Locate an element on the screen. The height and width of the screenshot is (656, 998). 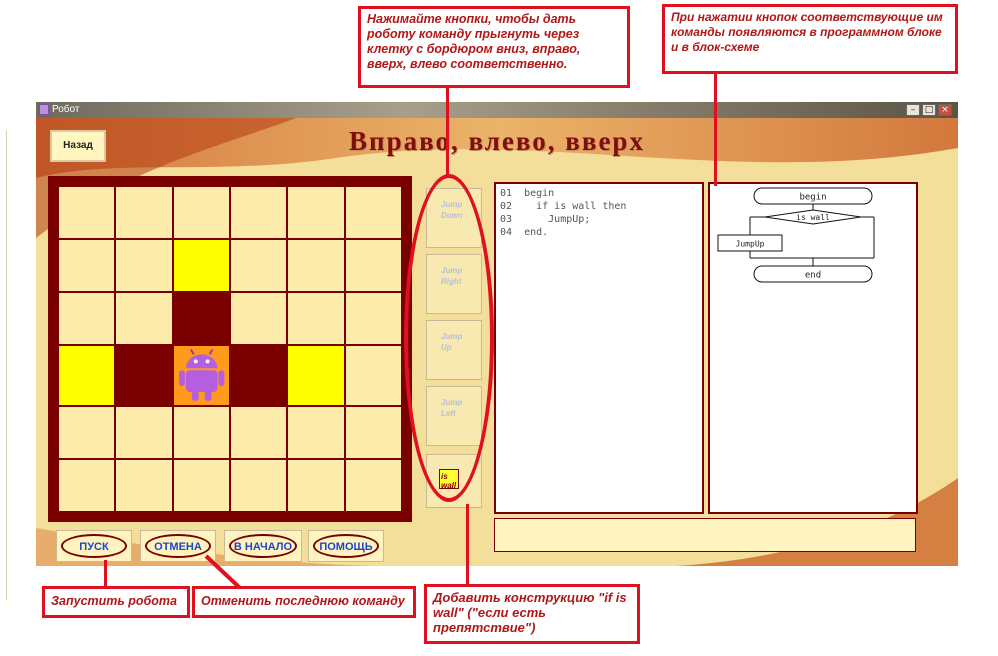
window-titlebar: Робот – □ × is located at coordinates (497, 110).